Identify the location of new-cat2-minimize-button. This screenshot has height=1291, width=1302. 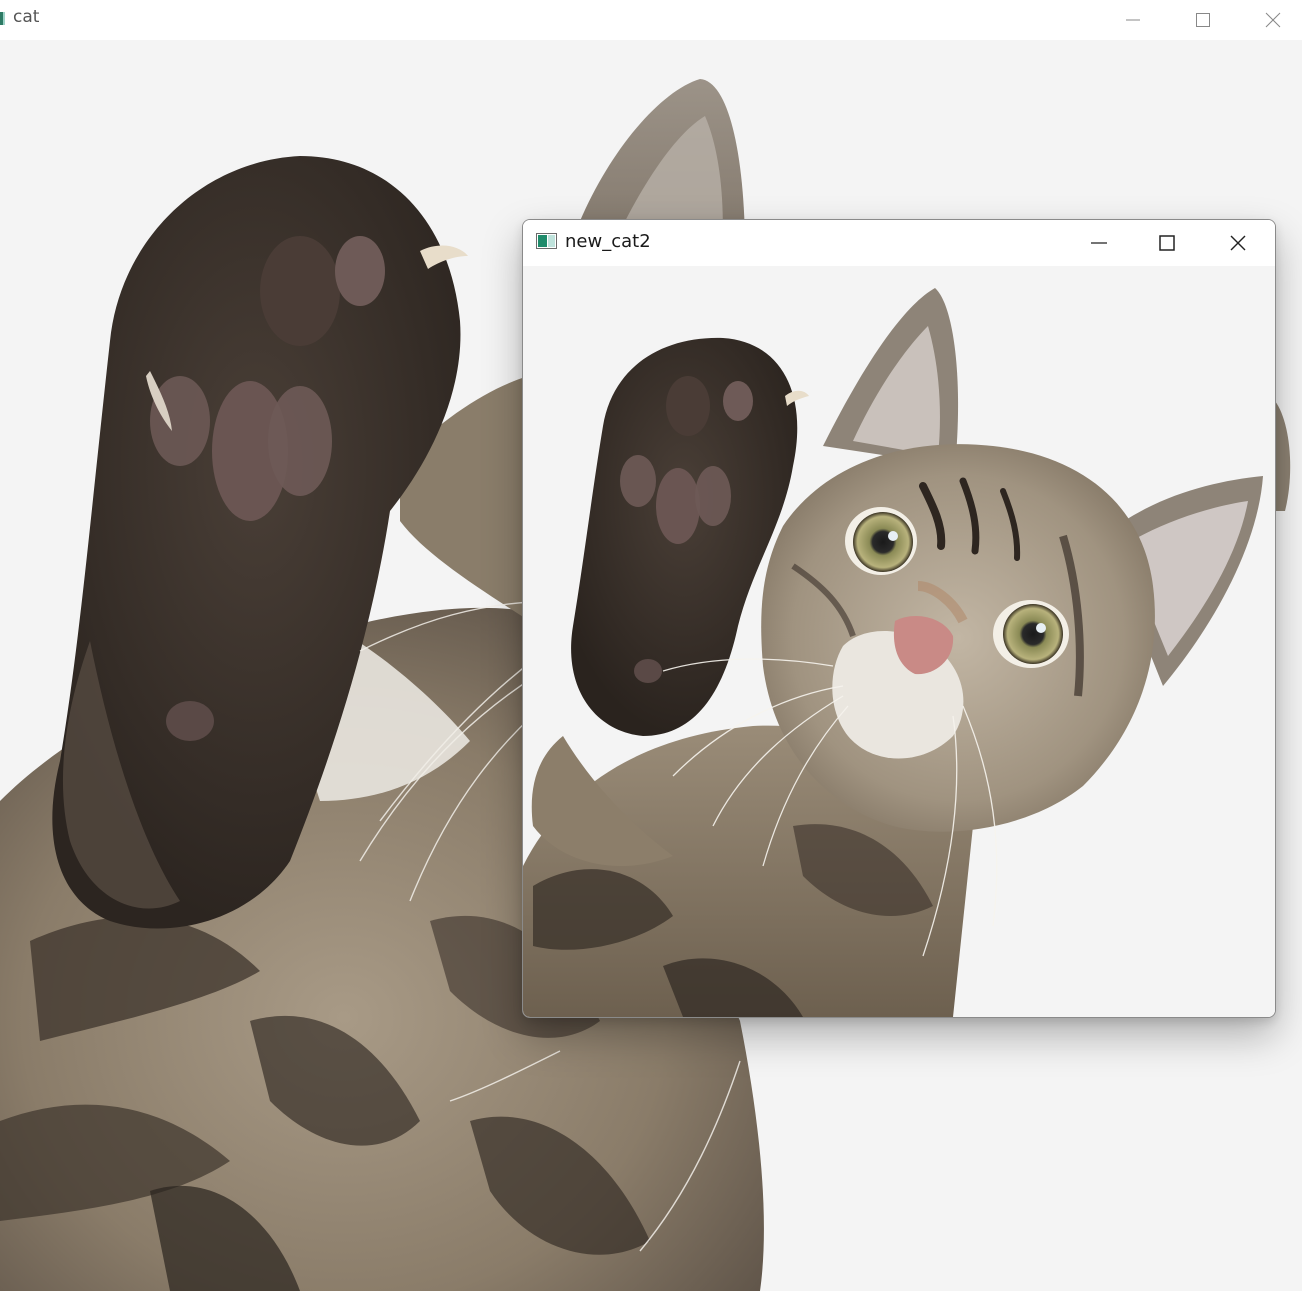
(1099, 243).